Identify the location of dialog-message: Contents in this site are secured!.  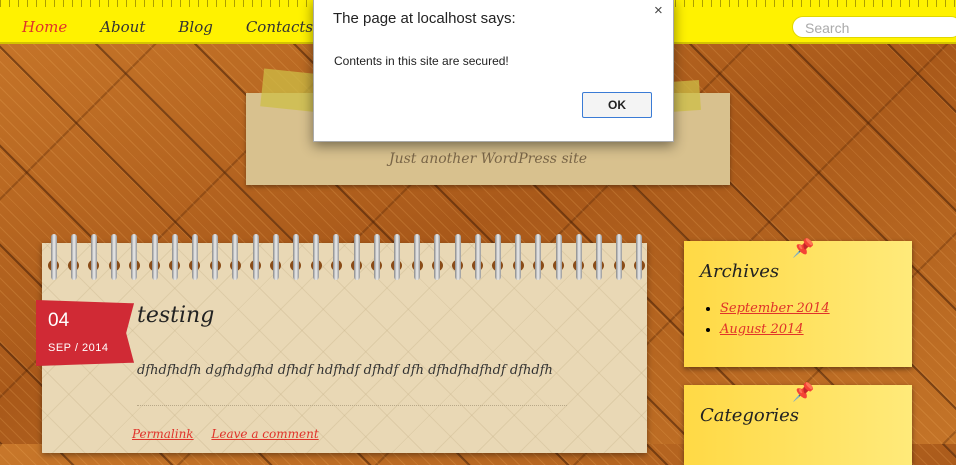
(421, 61).